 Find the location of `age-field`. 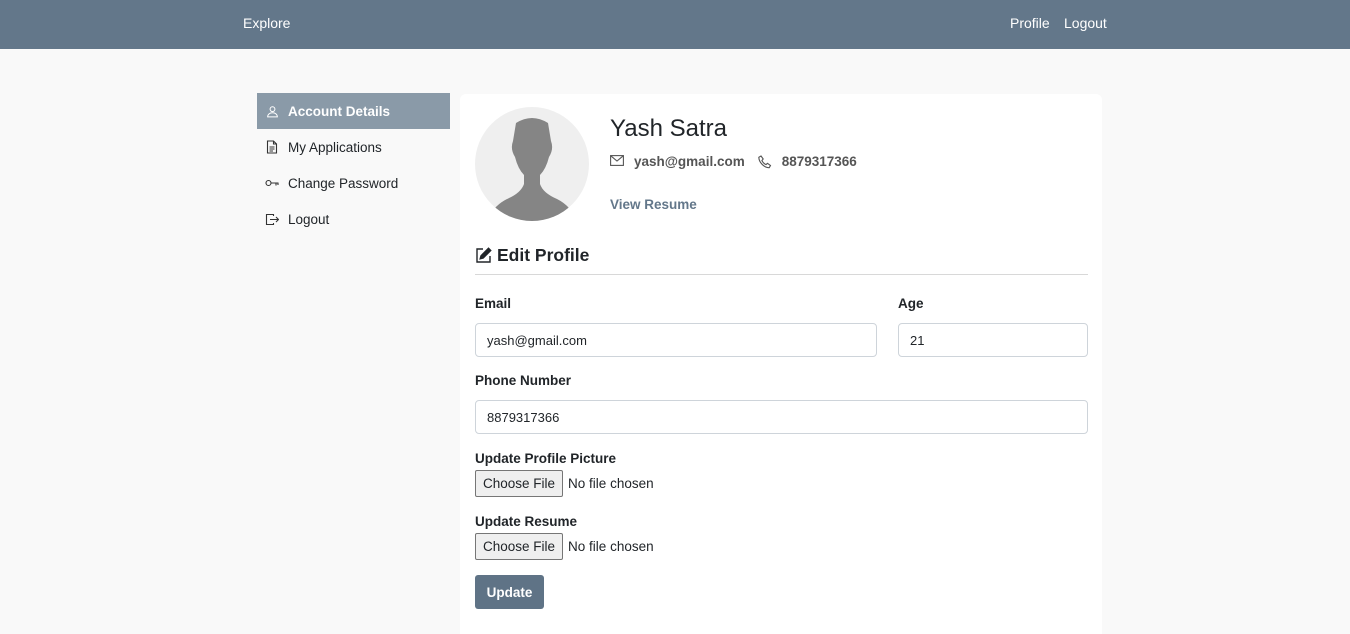

age-field is located at coordinates (993, 340).